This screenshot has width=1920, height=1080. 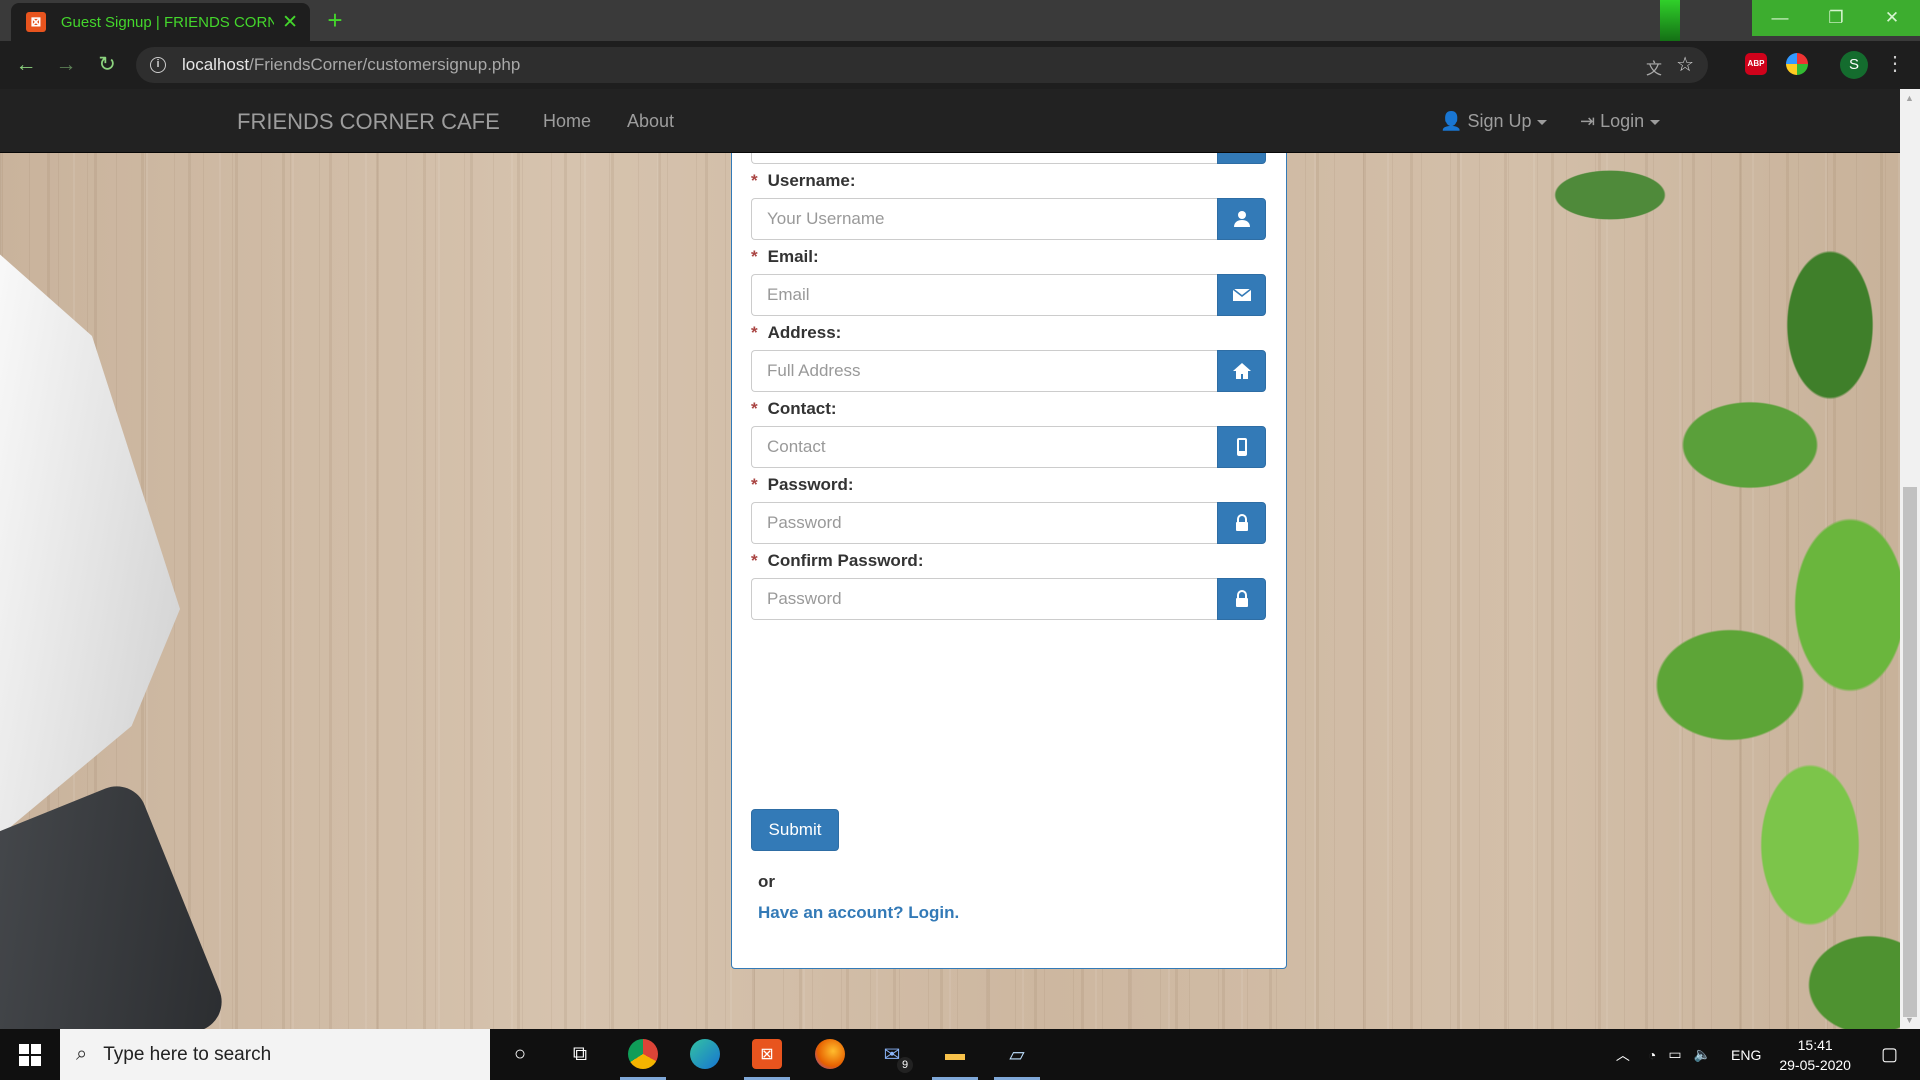 I want to click on restore-icon: ❐, so click(x=1836, y=18).